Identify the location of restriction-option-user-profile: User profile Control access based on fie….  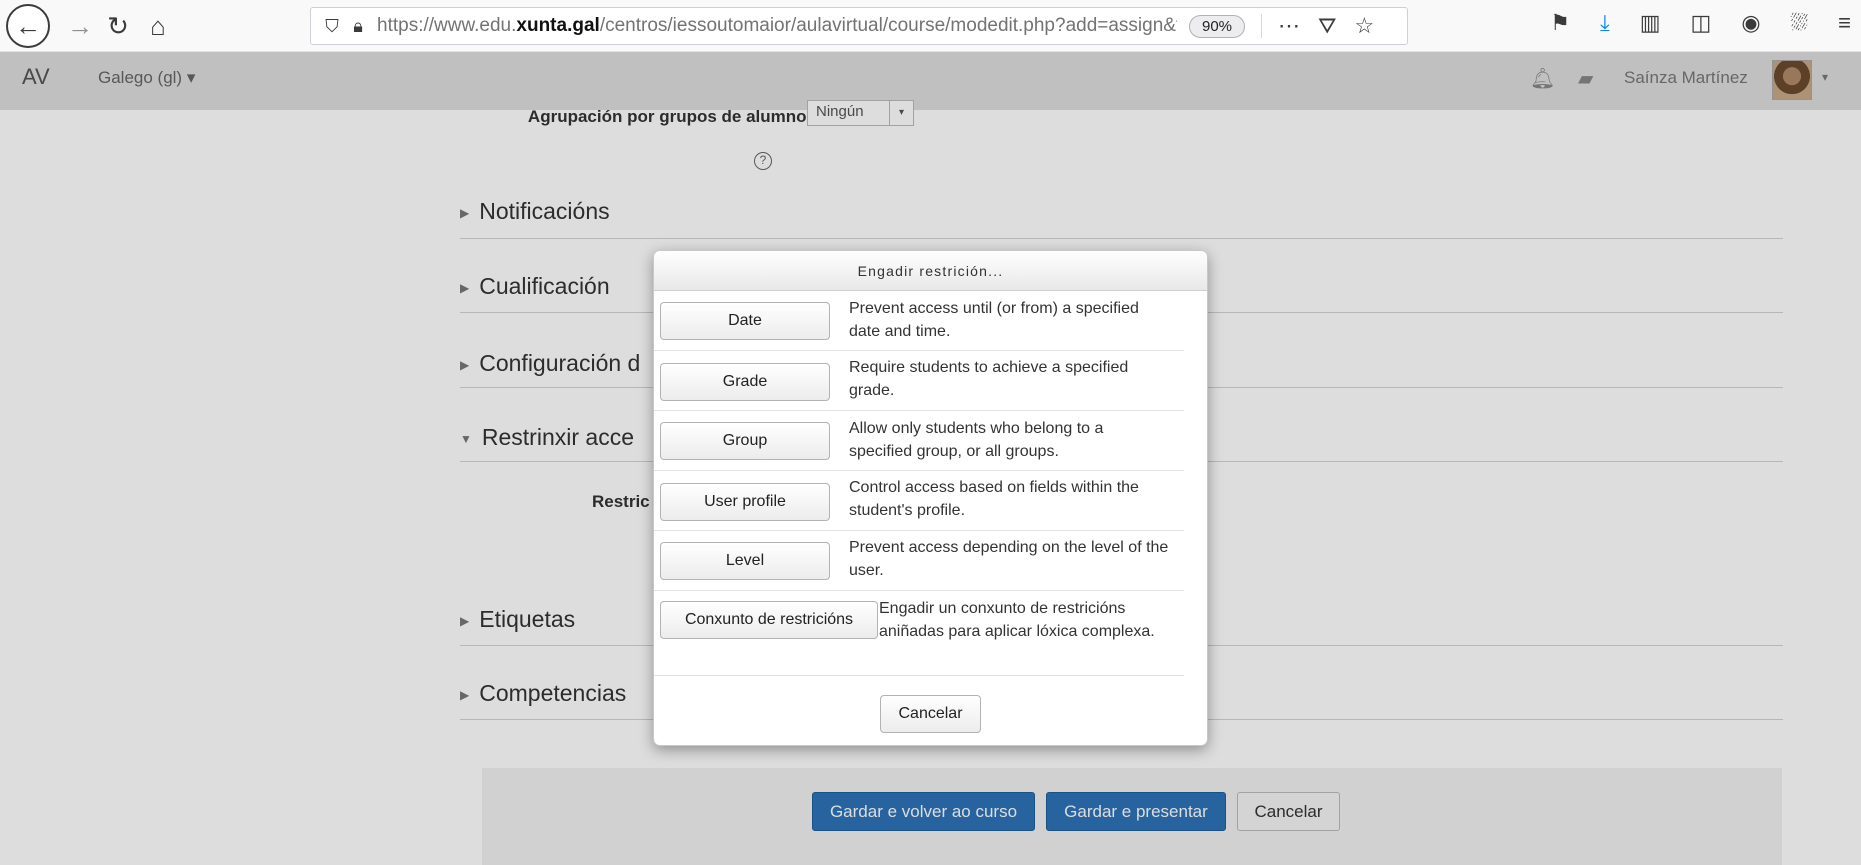
(919, 501).